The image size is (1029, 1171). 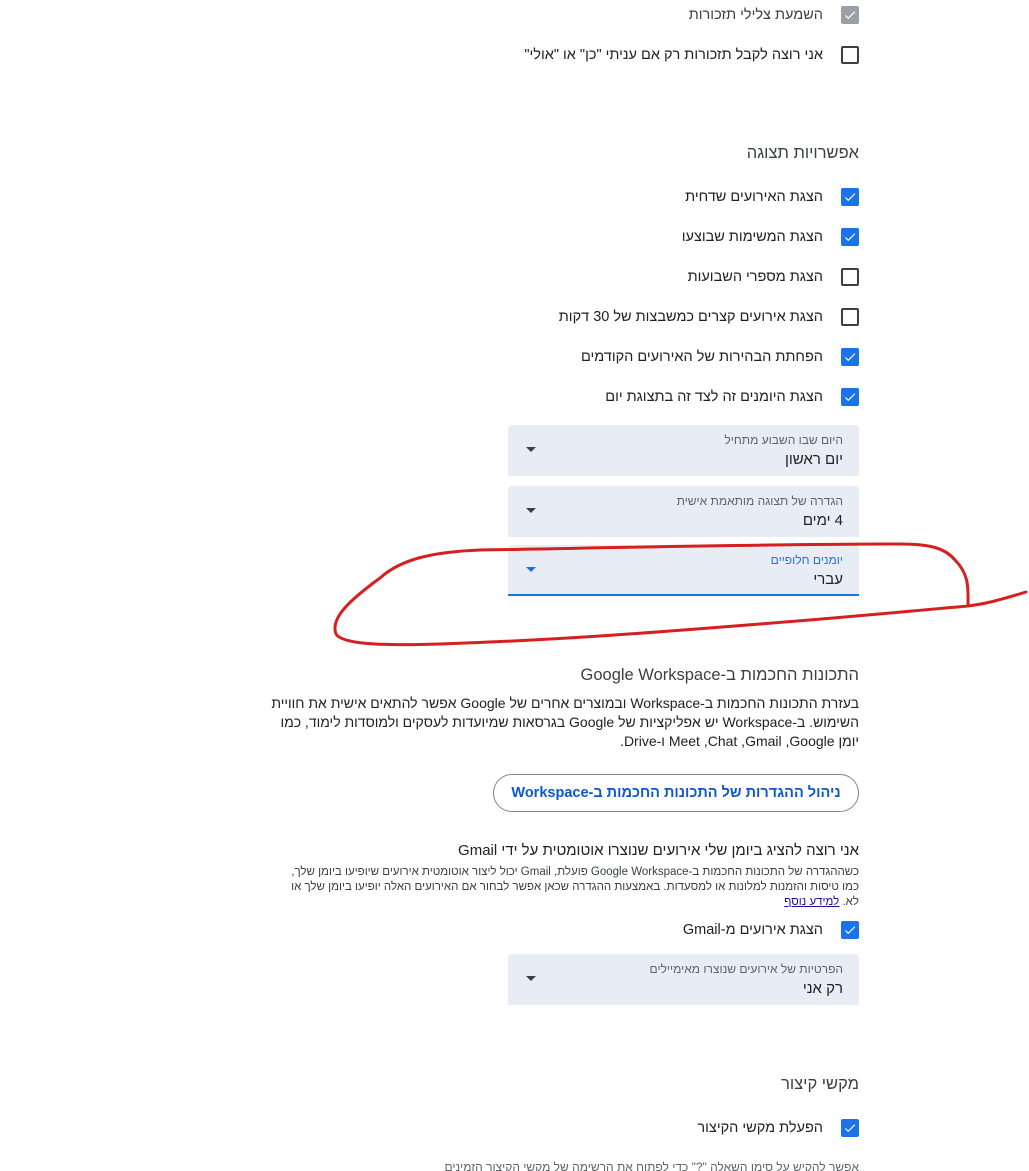 I want to click on alternate-calendar-label: יומנים חלופיים, so click(x=806, y=560).